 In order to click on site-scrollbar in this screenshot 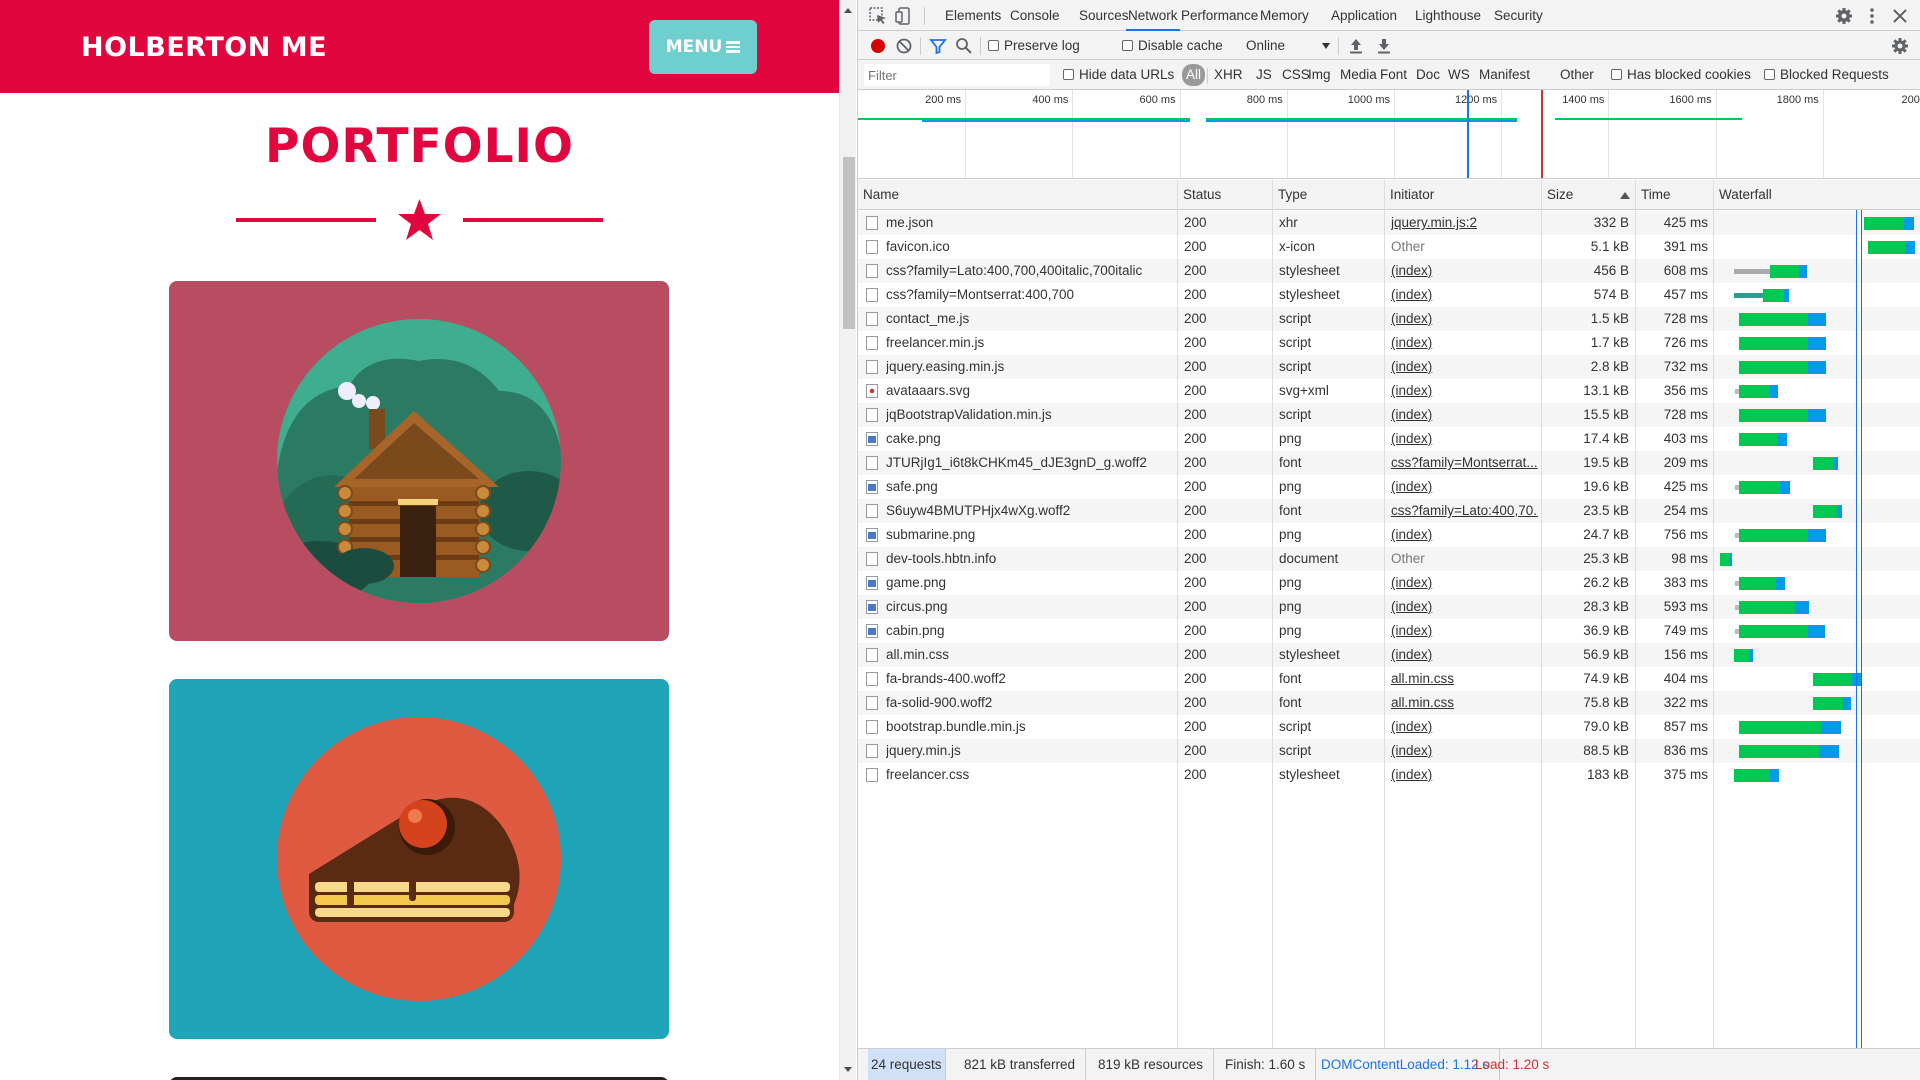, I will do `click(847, 540)`.